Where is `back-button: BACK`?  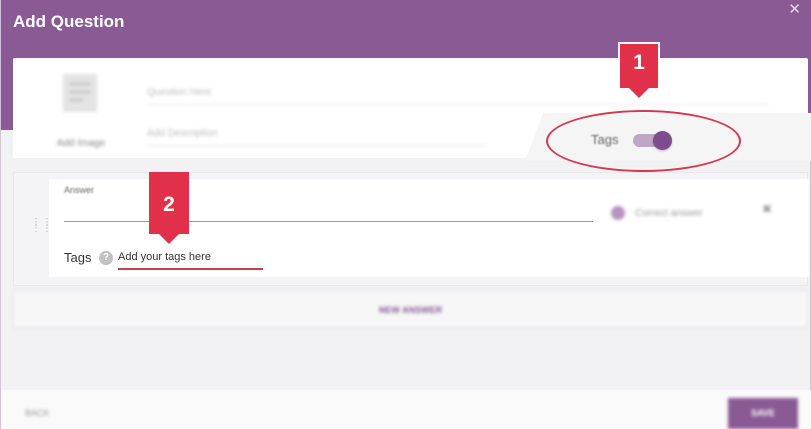
back-button: BACK is located at coordinates (37, 413).